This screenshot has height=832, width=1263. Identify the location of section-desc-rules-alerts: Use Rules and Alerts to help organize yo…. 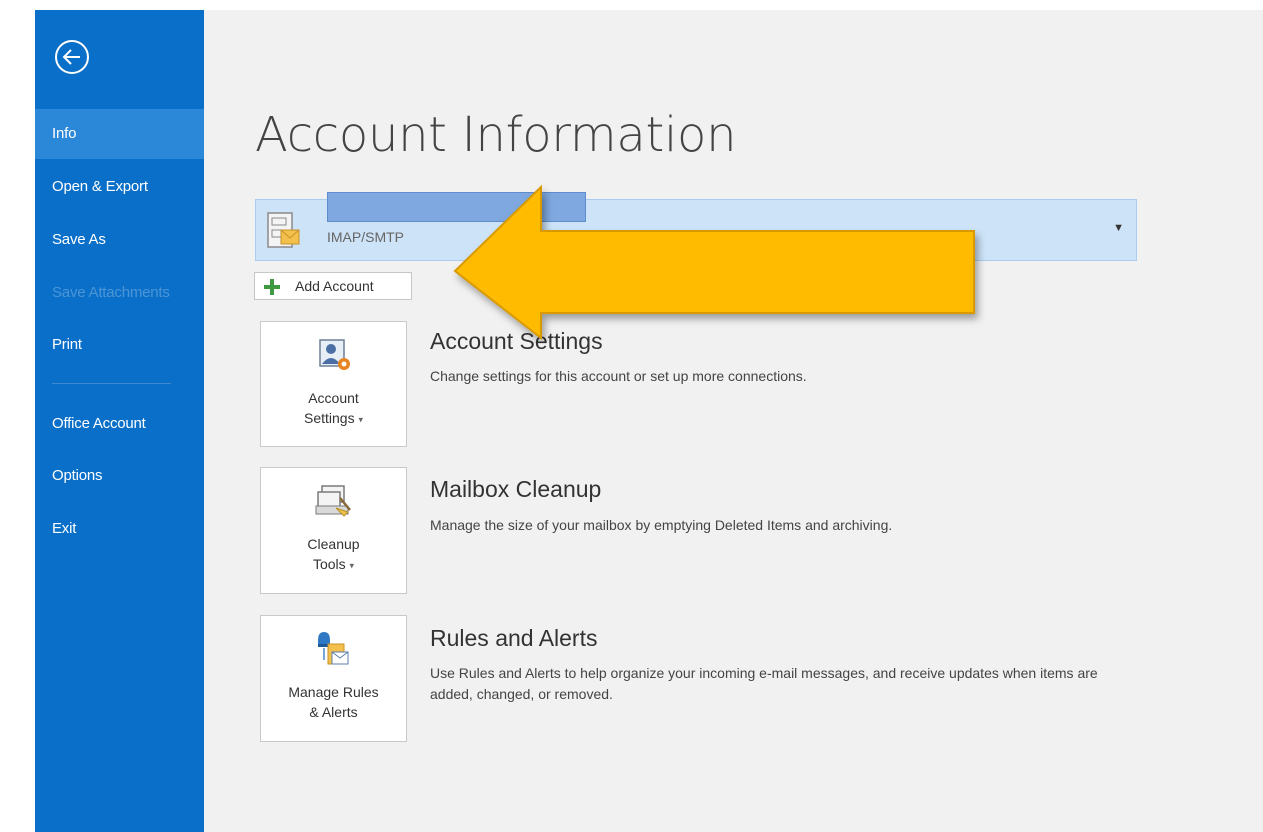
(764, 683).